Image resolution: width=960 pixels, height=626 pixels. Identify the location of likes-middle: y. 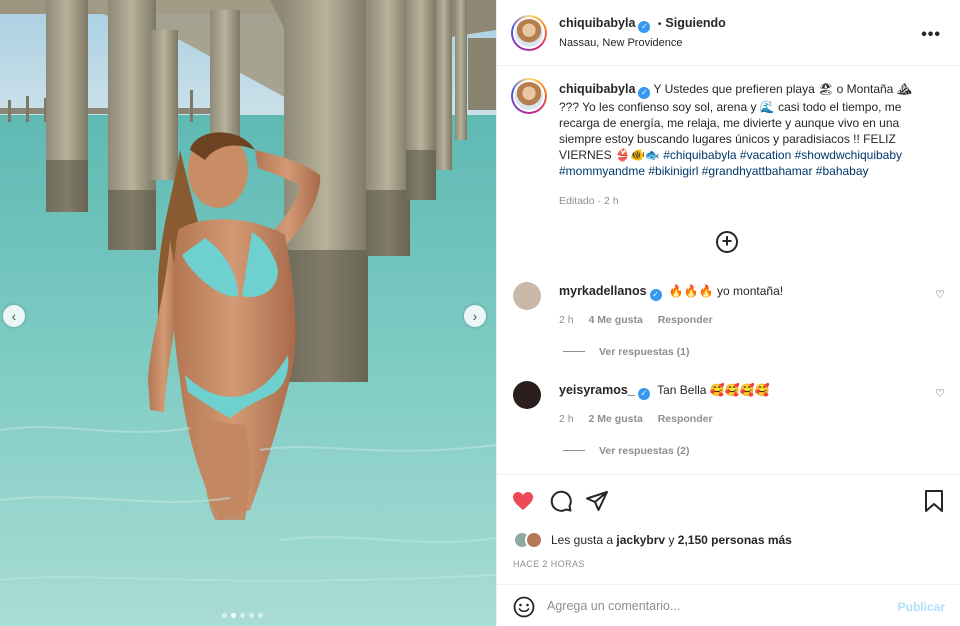
(671, 540).